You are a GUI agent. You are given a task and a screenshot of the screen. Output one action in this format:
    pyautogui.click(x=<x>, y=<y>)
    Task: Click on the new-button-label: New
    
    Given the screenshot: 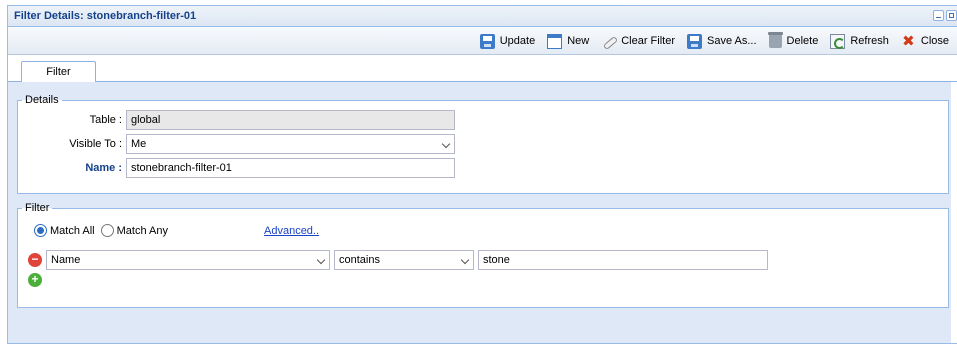 What is the action you would take?
    pyautogui.click(x=578, y=41)
    